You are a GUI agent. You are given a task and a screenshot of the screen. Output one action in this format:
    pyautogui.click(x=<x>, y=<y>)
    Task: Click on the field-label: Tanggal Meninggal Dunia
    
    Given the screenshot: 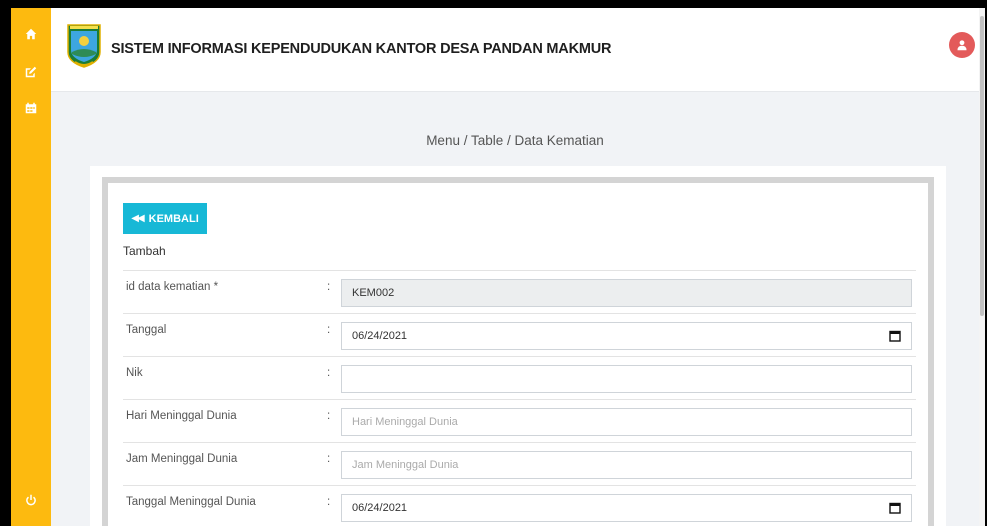 What is the action you would take?
    pyautogui.click(x=191, y=502)
    